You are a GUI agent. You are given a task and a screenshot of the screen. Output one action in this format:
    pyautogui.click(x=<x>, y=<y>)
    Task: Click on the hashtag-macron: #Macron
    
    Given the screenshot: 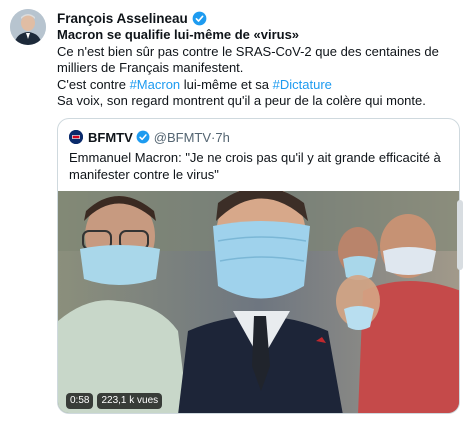 What is the action you would take?
    pyautogui.click(x=155, y=84)
    